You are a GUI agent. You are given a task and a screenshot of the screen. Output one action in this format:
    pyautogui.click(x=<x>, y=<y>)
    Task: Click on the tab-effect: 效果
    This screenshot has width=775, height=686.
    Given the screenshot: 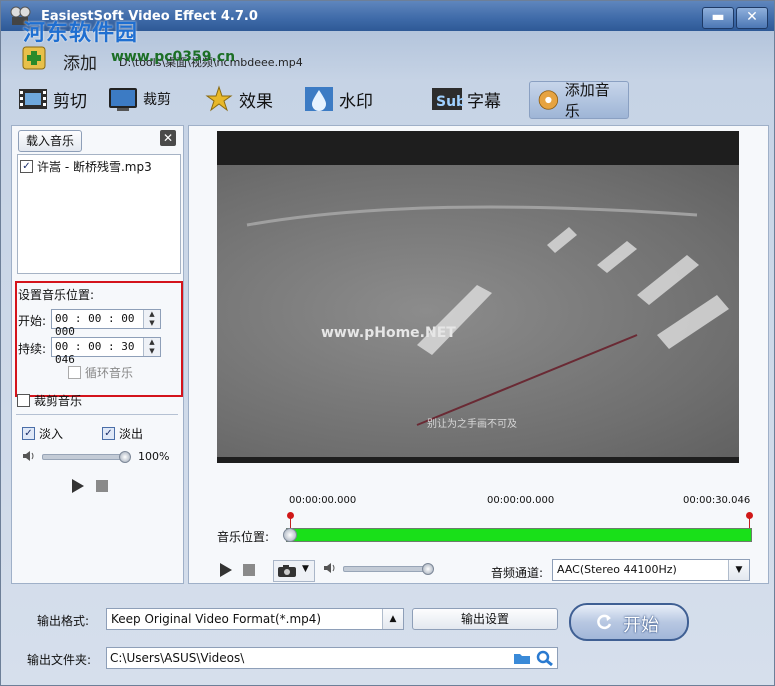 What is the action you would take?
    pyautogui.click(x=238, y=99)
    